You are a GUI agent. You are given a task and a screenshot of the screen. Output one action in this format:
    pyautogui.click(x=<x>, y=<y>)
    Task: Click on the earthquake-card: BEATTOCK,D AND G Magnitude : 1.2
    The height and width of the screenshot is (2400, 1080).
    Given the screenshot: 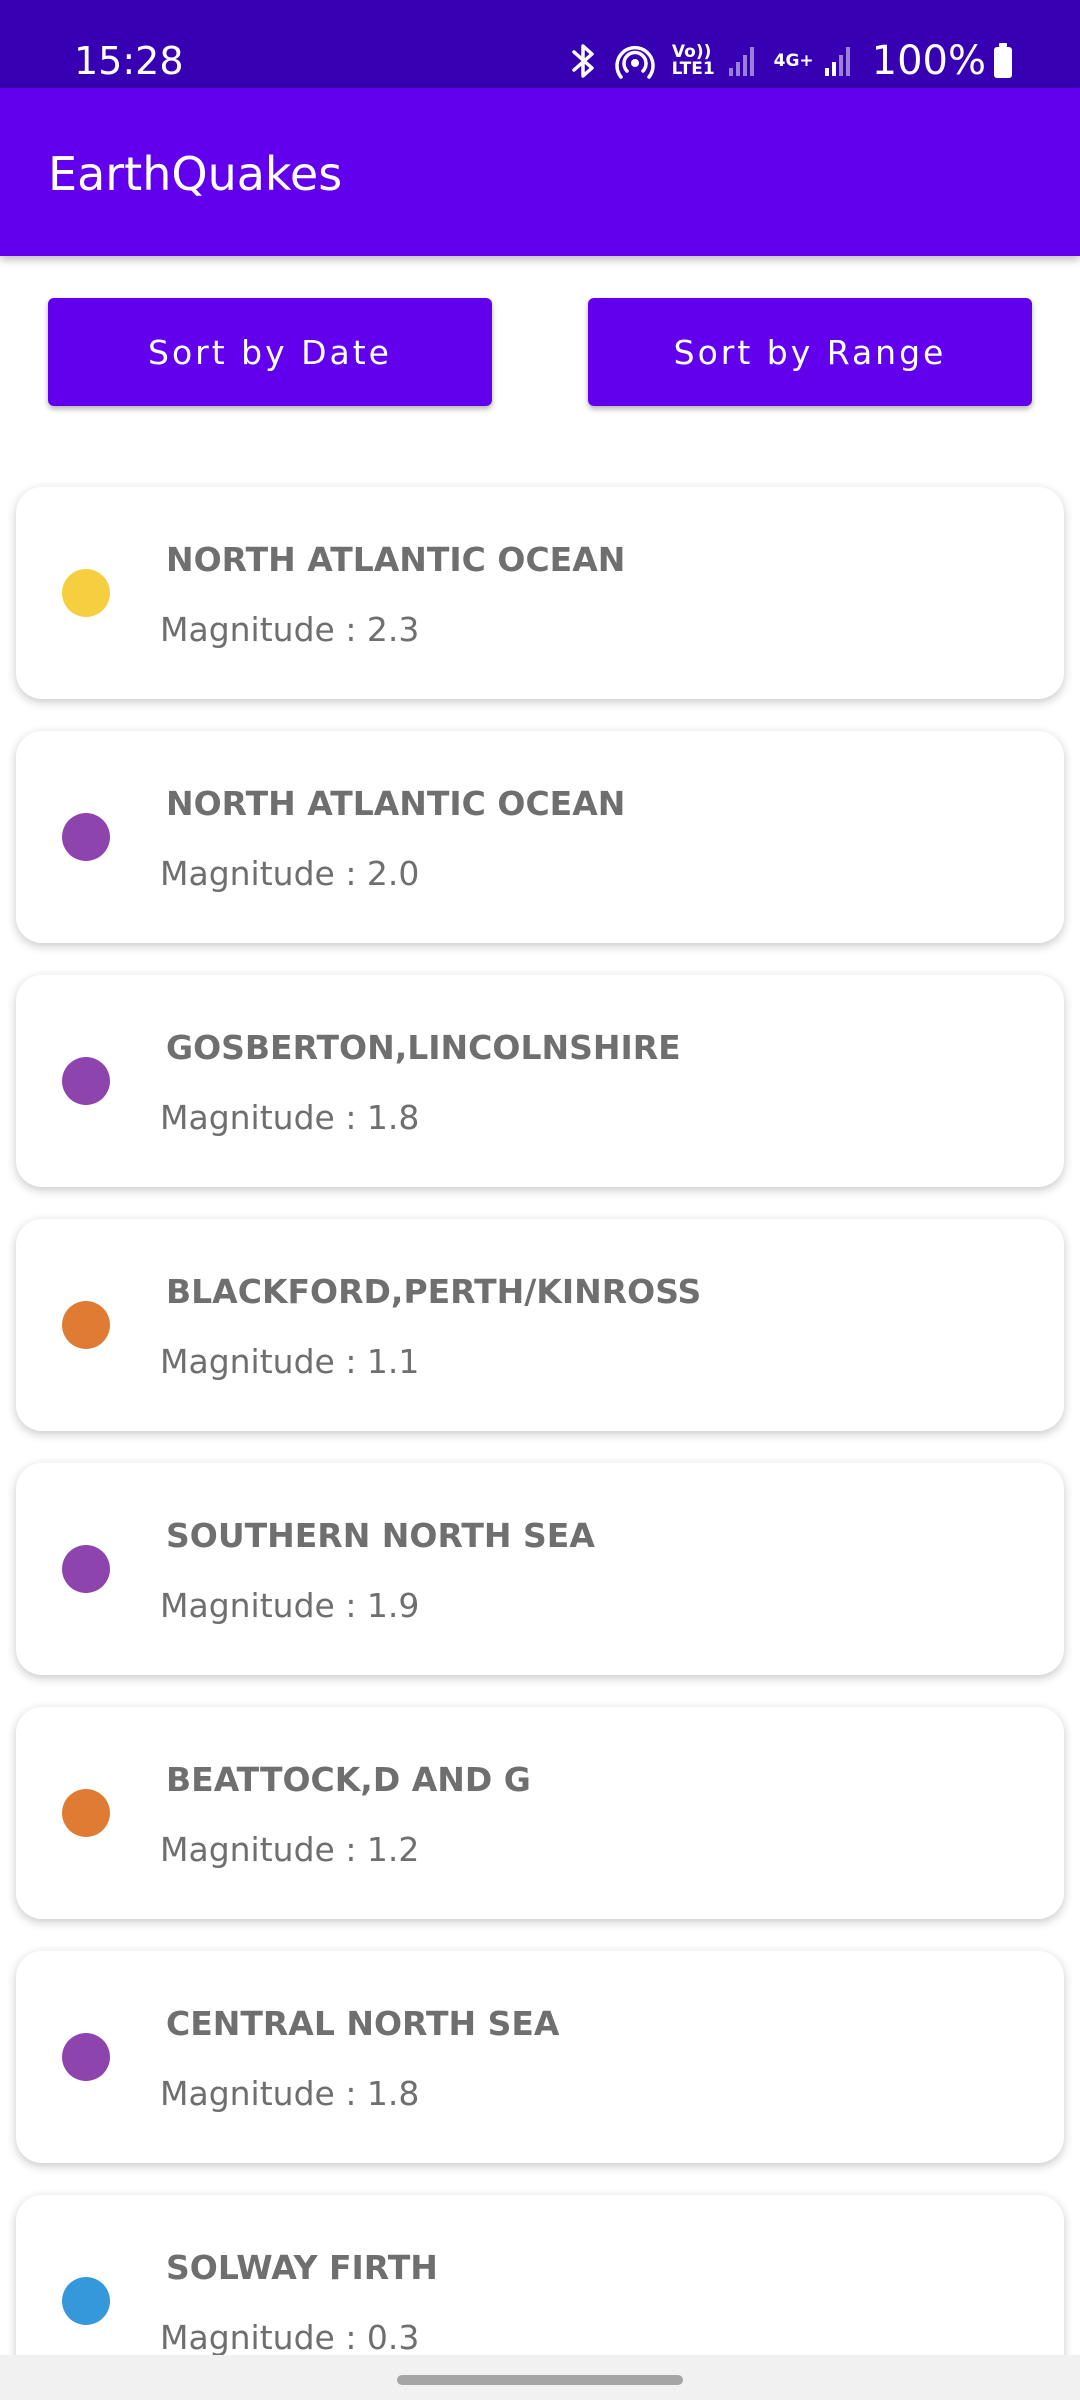 What is the action you would take?
    pyautogui.click(x=540, y=1813)
    